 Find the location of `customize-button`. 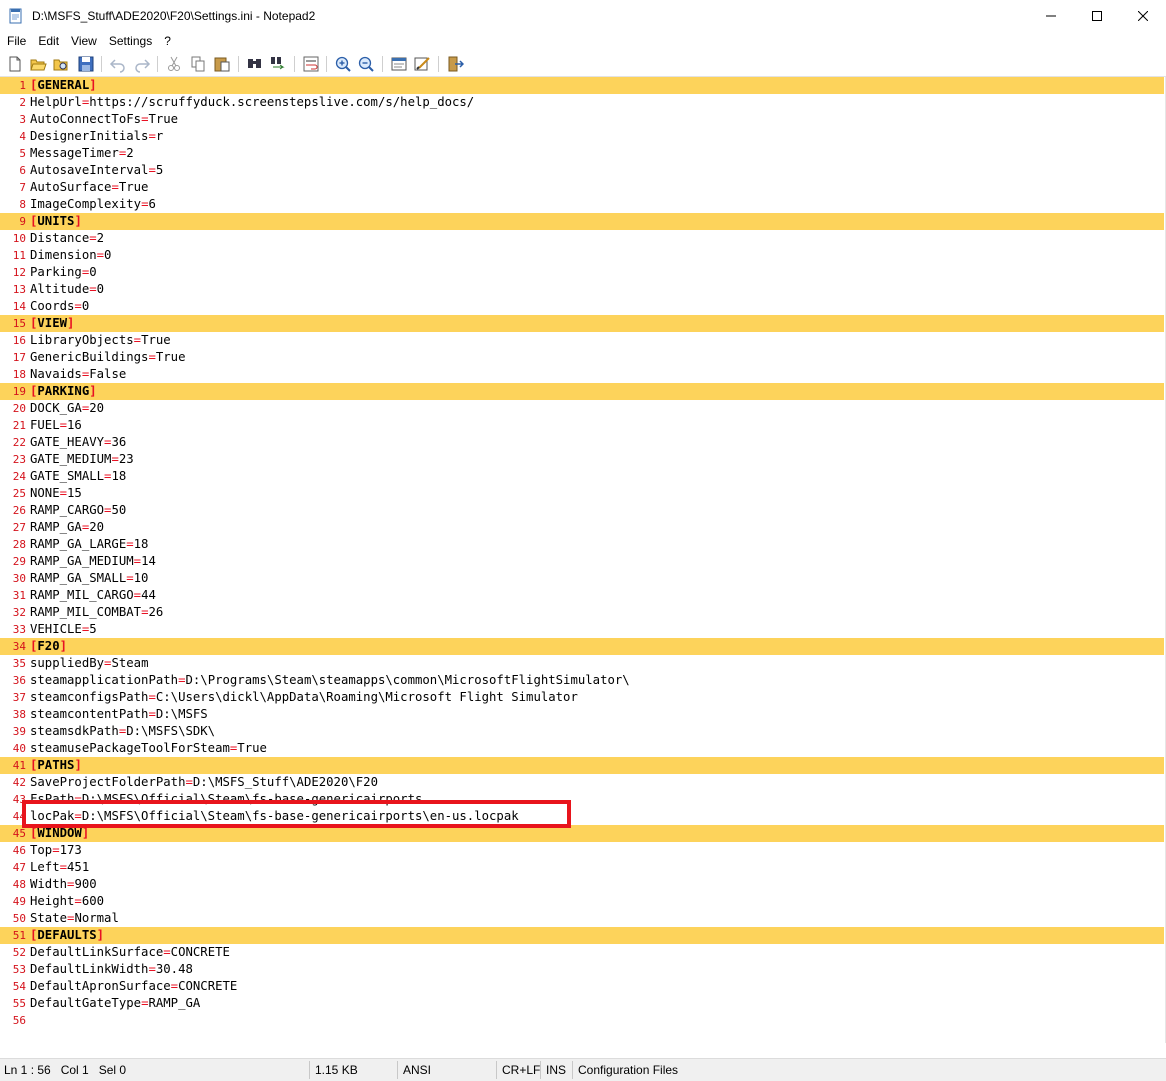

customize-button is located at coordinates (422, 64).